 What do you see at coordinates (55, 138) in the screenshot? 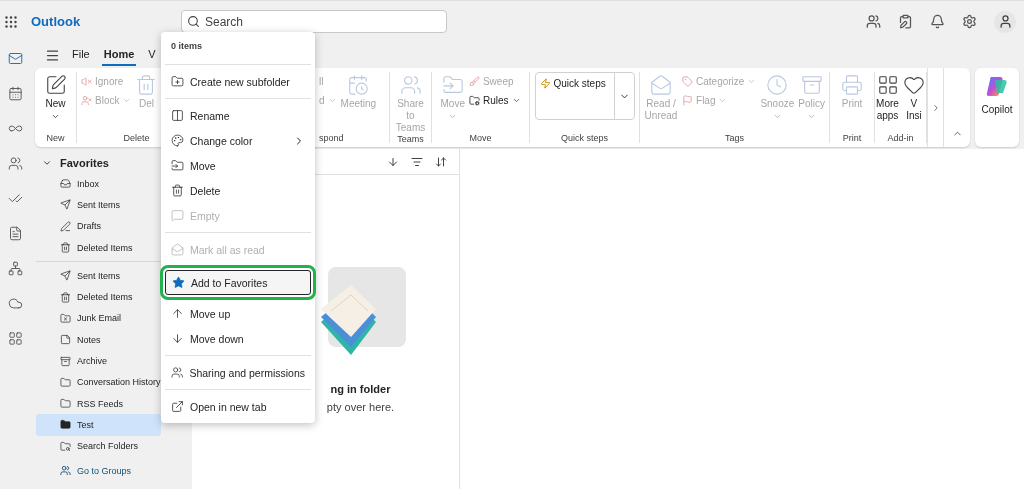
I see `group-label: New` at bounding box center [55, 138].